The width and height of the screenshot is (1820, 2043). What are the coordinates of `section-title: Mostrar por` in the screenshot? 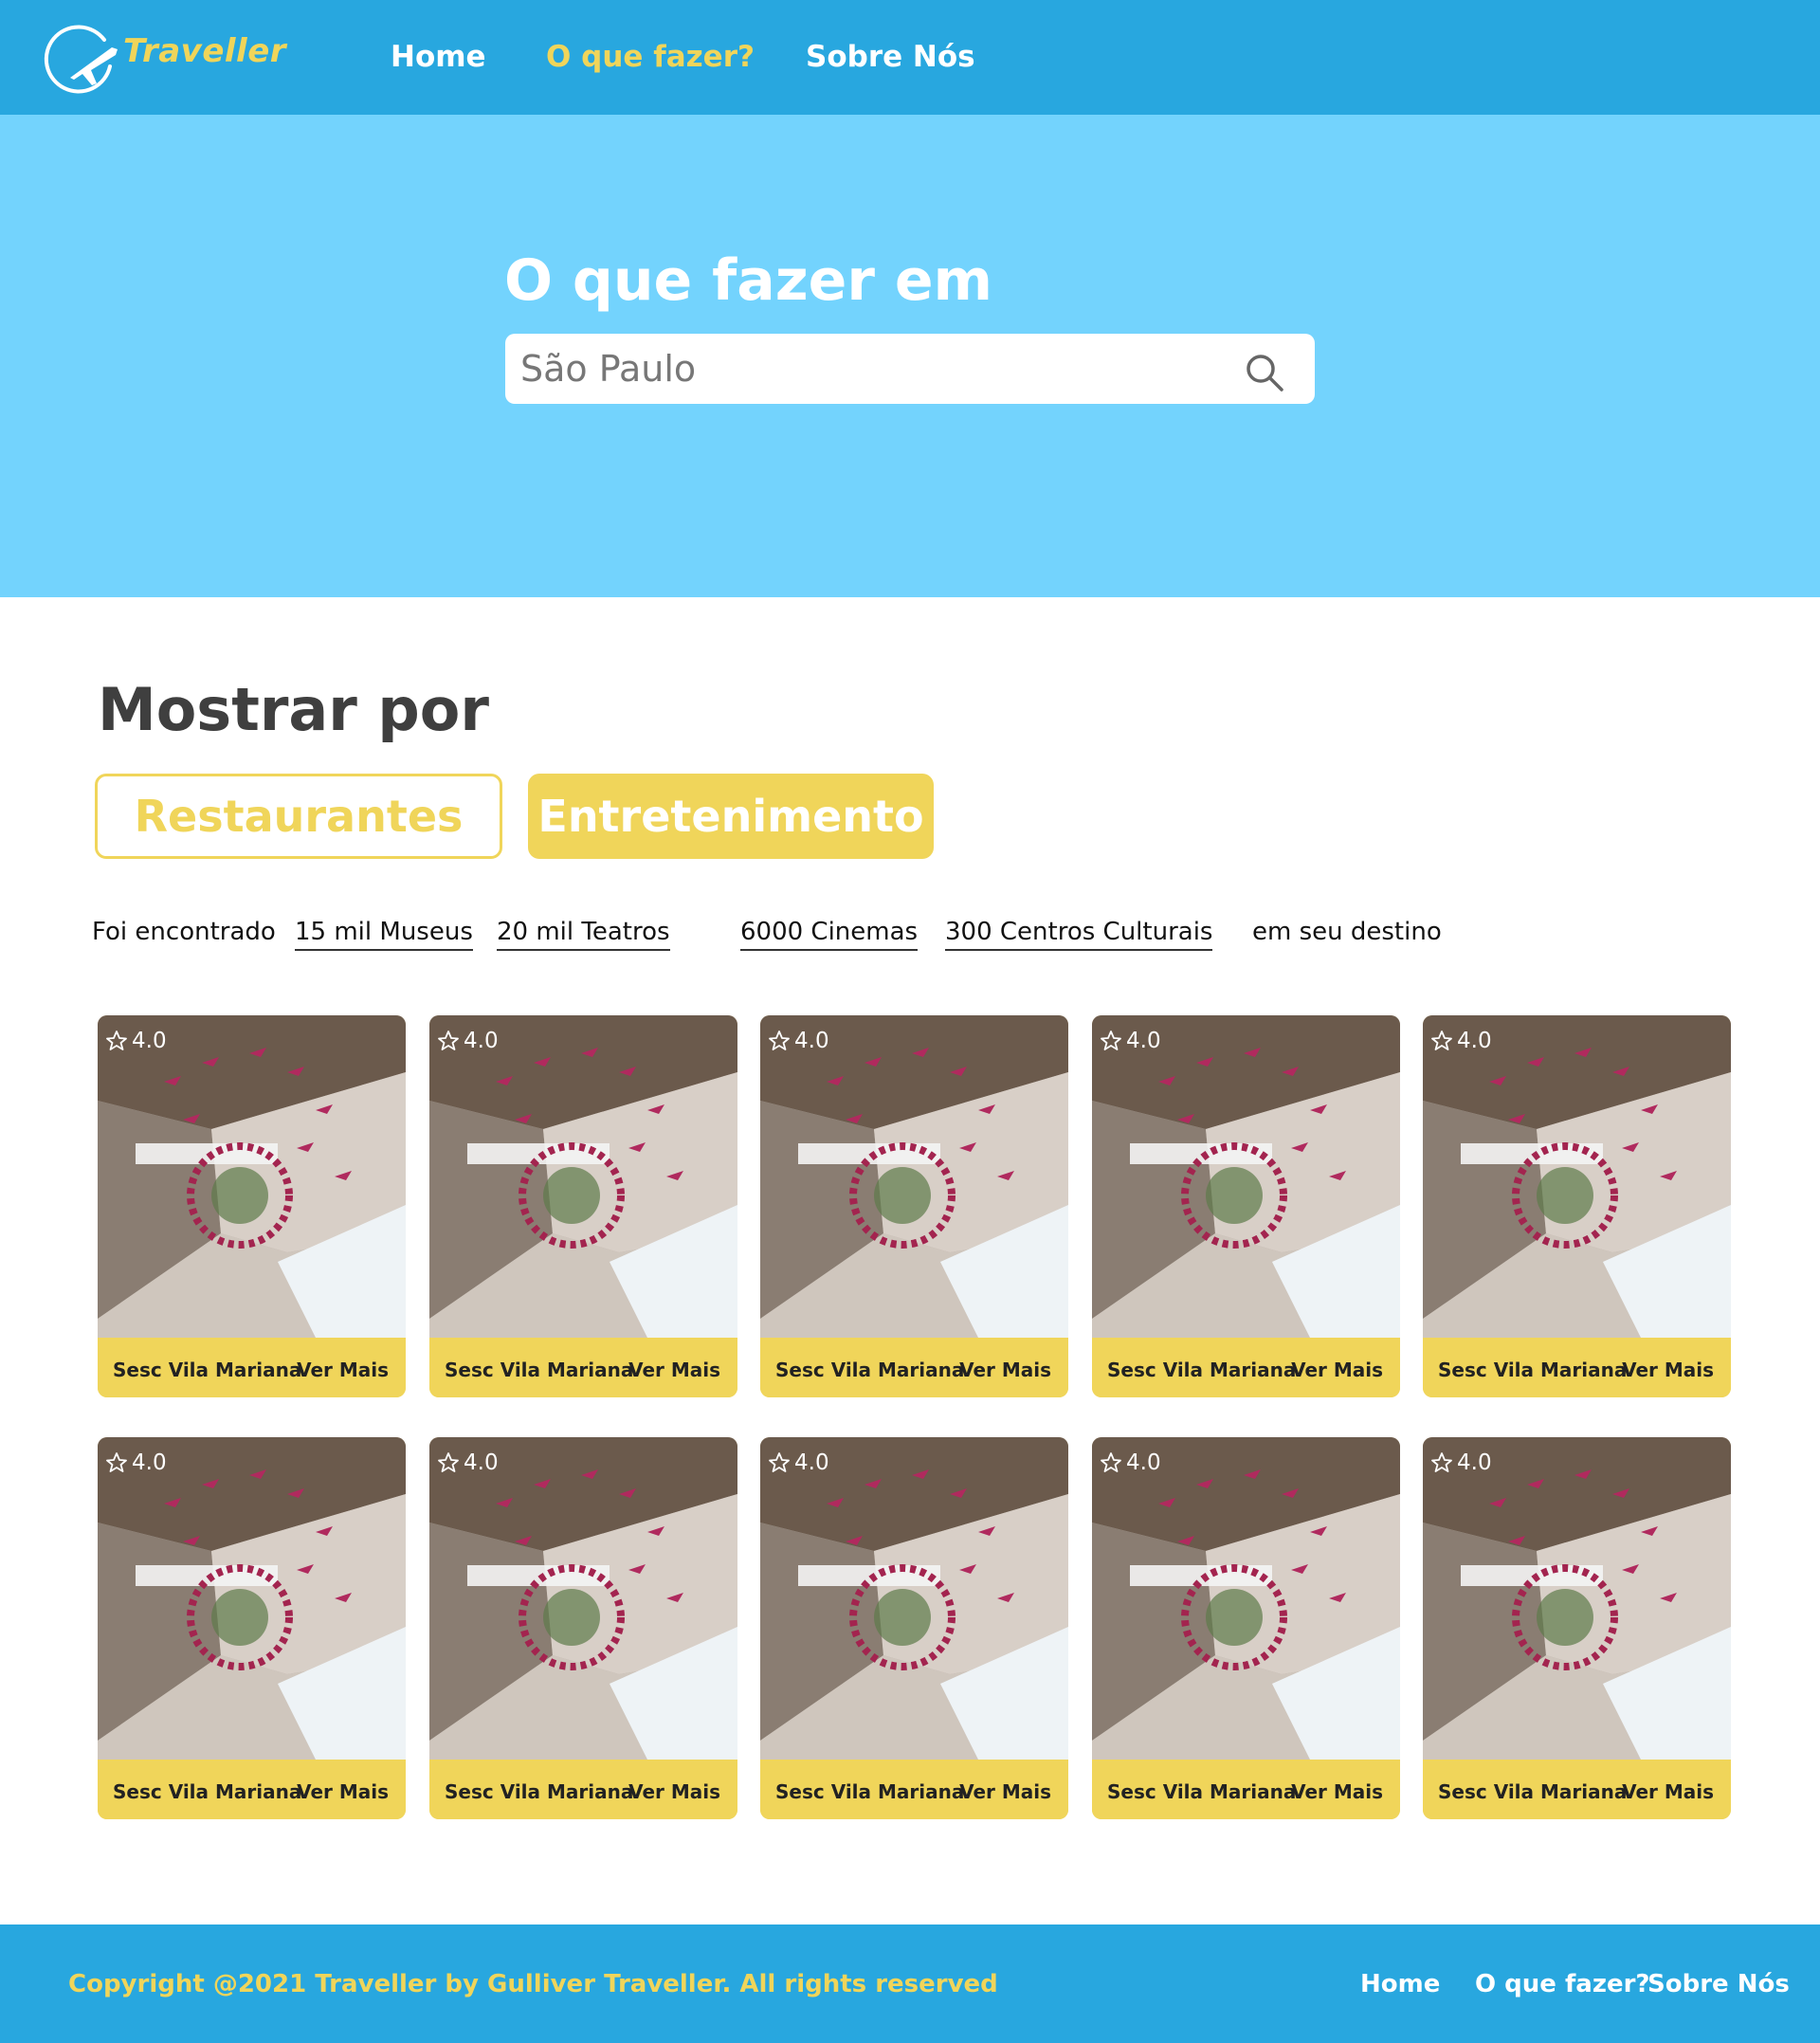 It's located at (293, 709).